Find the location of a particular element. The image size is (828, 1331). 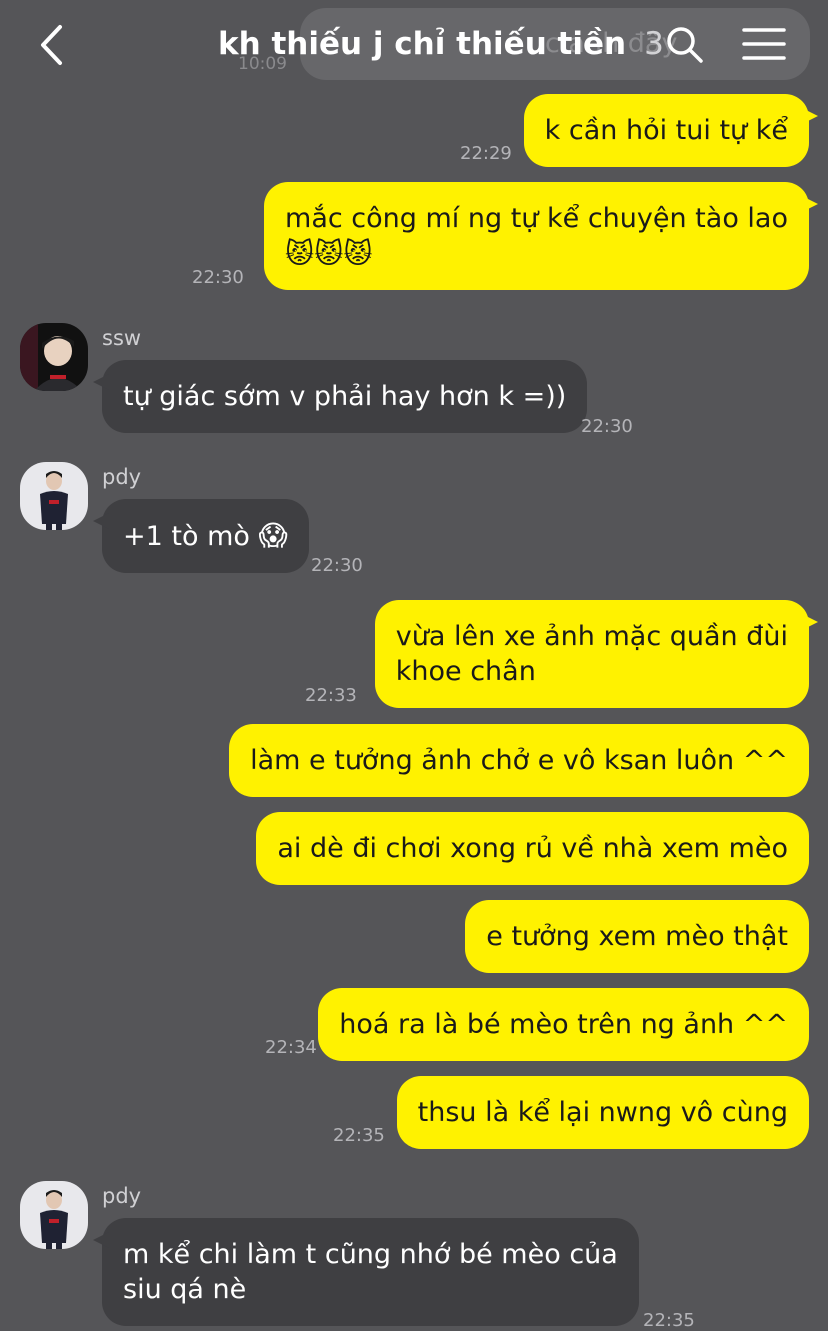

message-text: ai dè đi chơi xong rủ về nhà xem mèo is located at coordinates (532, 848).